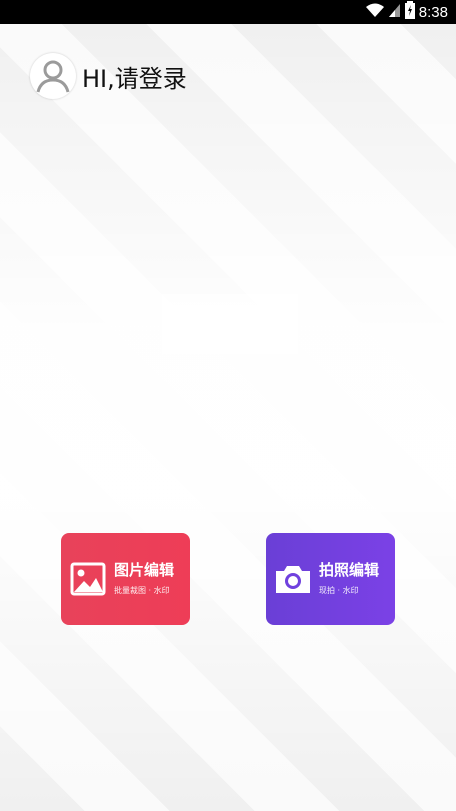 Image resolution: width=456 pixels, height=811 pixels. I want to click on login-header: HI,请登录, so click(108, 76).